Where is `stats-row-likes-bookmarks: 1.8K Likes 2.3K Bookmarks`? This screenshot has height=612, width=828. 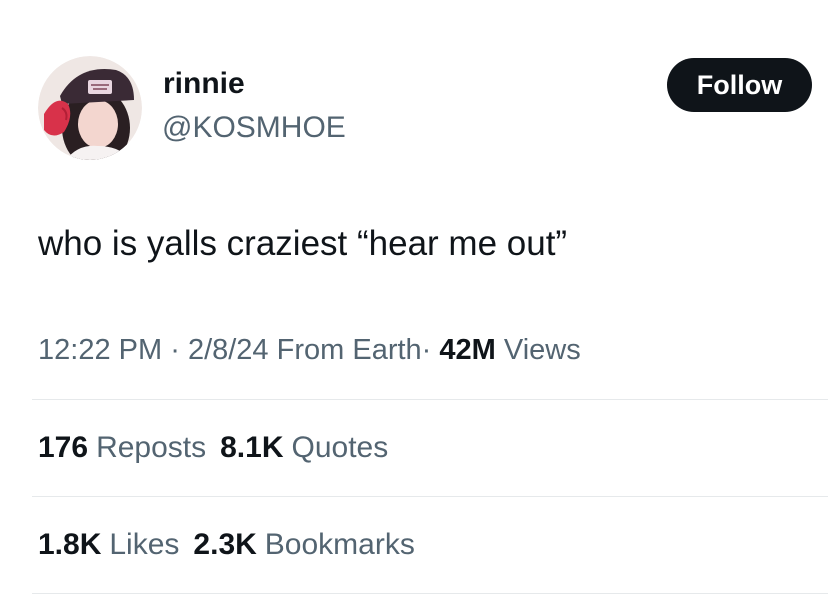
stats-row-likes-bookmarks: 1.8K Likes 2.3K Bookmarks is located at coordinates (226, 545).